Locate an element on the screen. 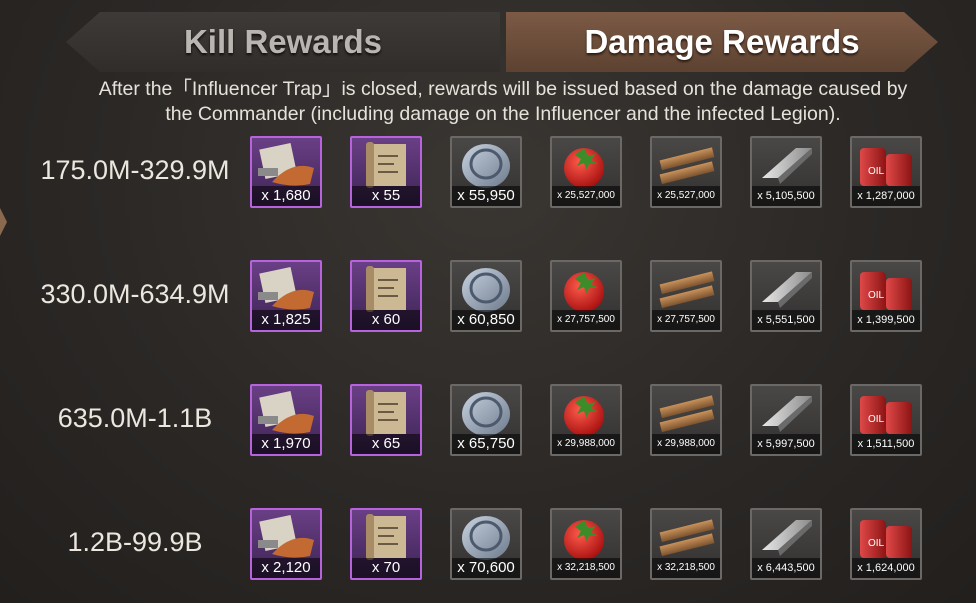 This screenshot has height=603, width=976. tab-damage-label: Damage Rewards is located at coordinates (722, 41).